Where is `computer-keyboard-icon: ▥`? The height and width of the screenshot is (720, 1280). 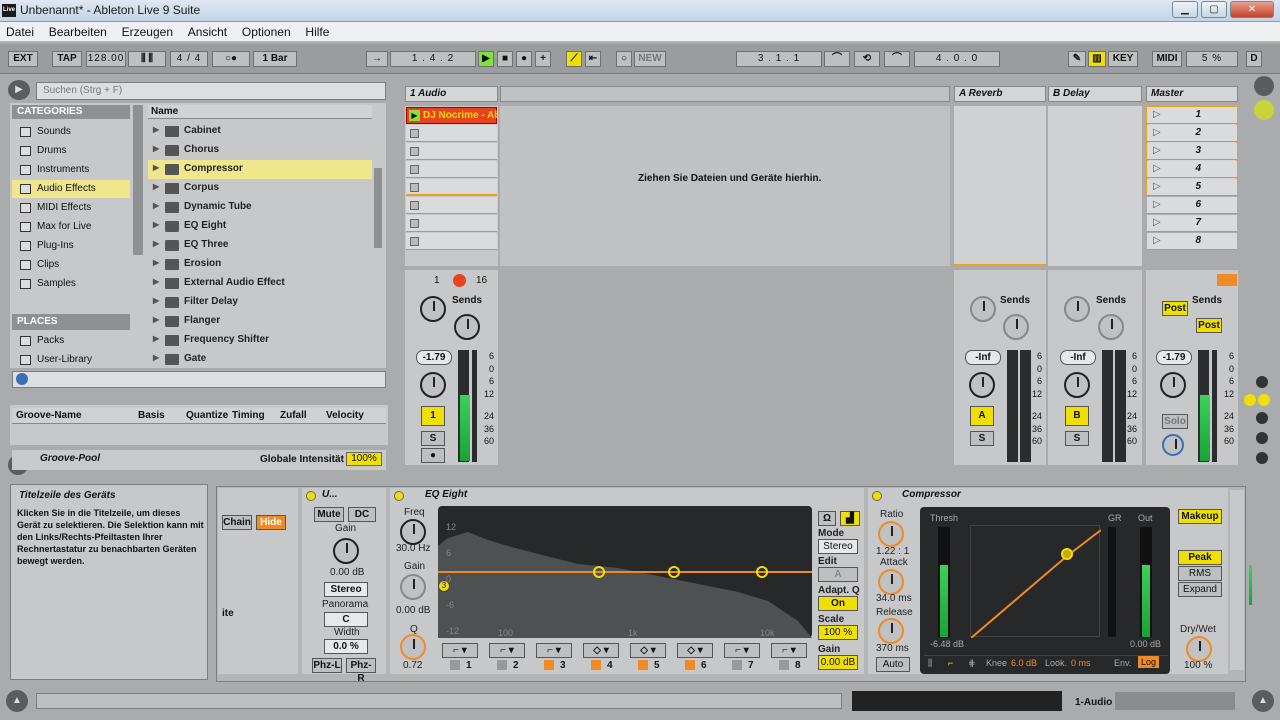
computer-keyboard-icon: ▥ is located at coordinates (1097, 59).